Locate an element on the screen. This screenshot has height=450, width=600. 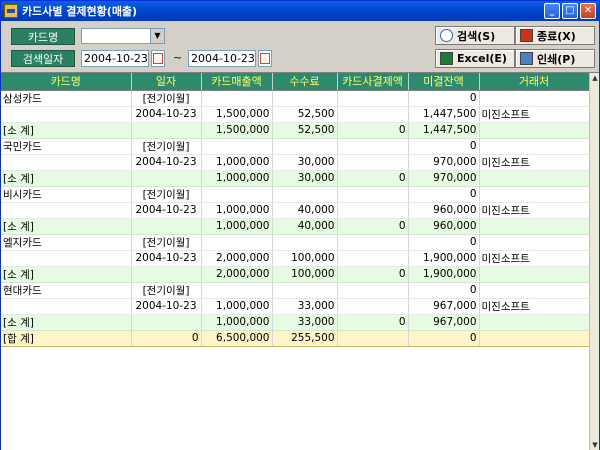
table-row: 현대카드 [전기이월] 0 is located at coordinates (295, 290).